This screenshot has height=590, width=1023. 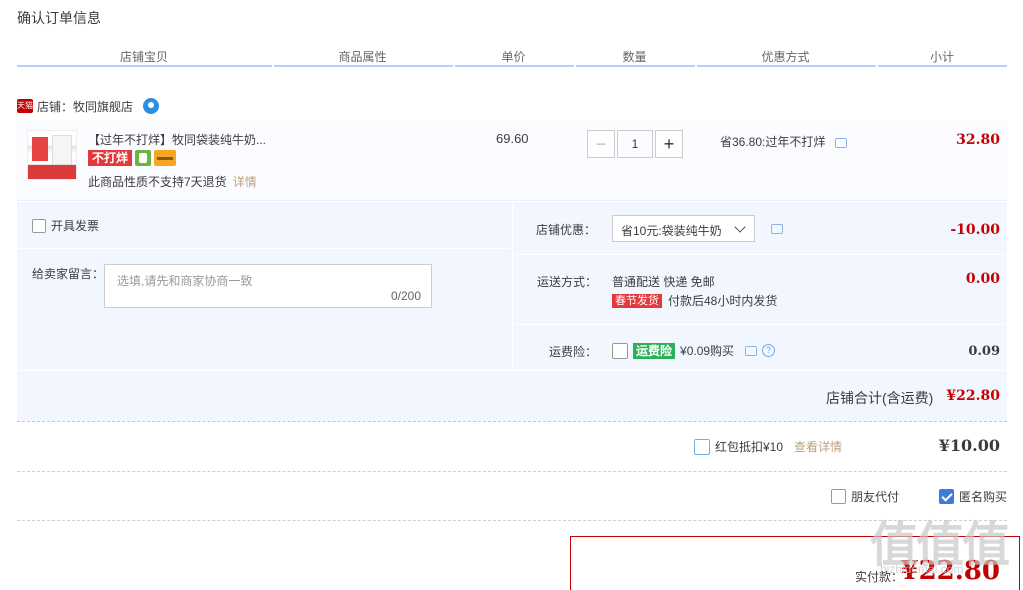 What do you see at coordinates (59, 18) in the screenshot?
I see `page-title: 确认订单信息` at bounding box center [59, 18].